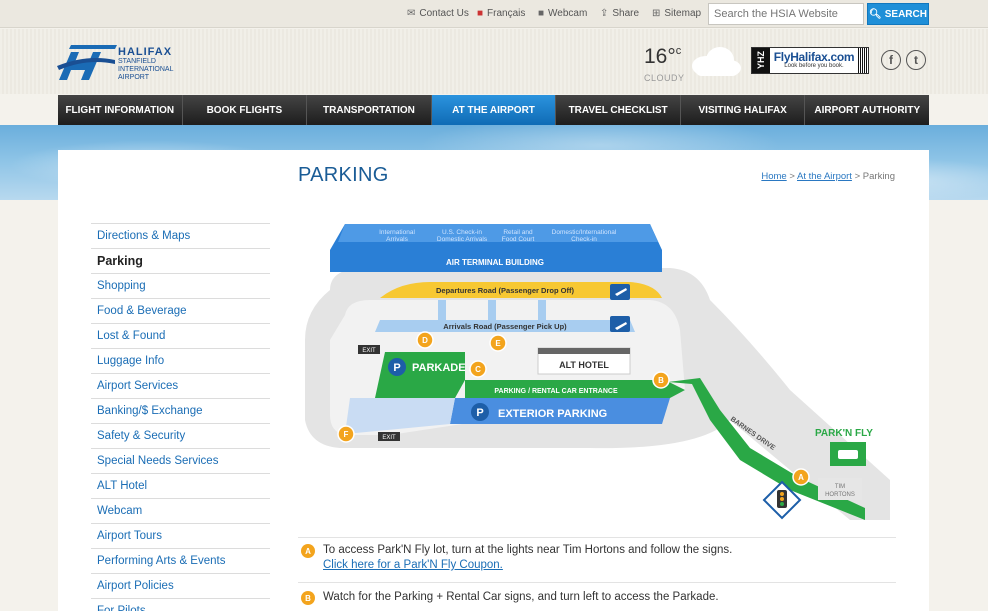 The image size is (988, 611). I want to click on nav-book-flights: BOOK FLIGHTS, so click(245, 110).